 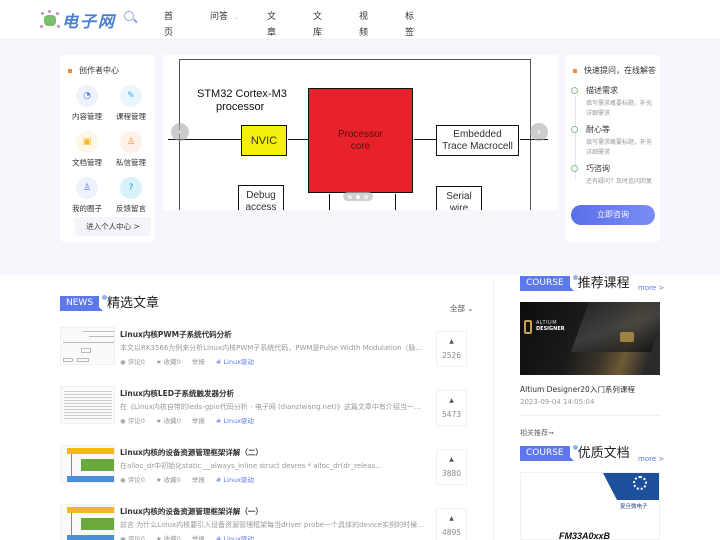 I want to click on course-title: Altium Designer20入门系列课程, so click(x=577, y=389).